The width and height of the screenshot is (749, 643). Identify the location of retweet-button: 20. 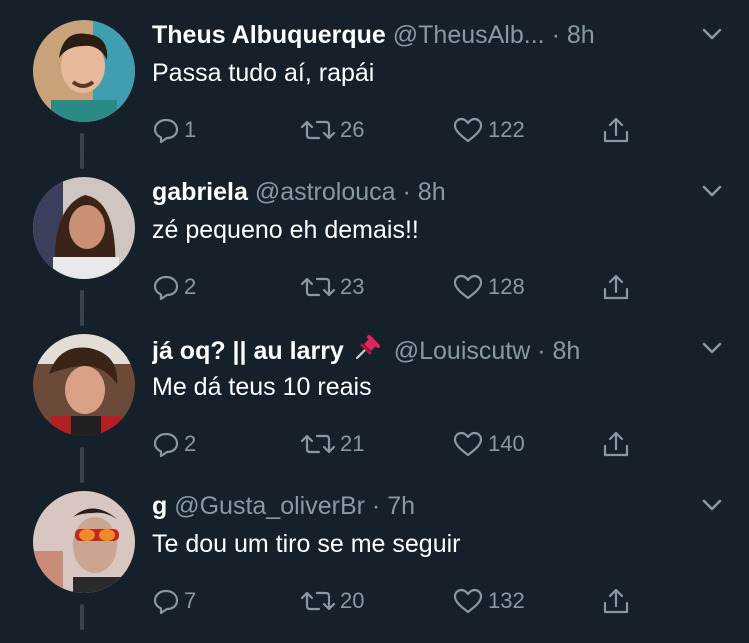
(332, 601).